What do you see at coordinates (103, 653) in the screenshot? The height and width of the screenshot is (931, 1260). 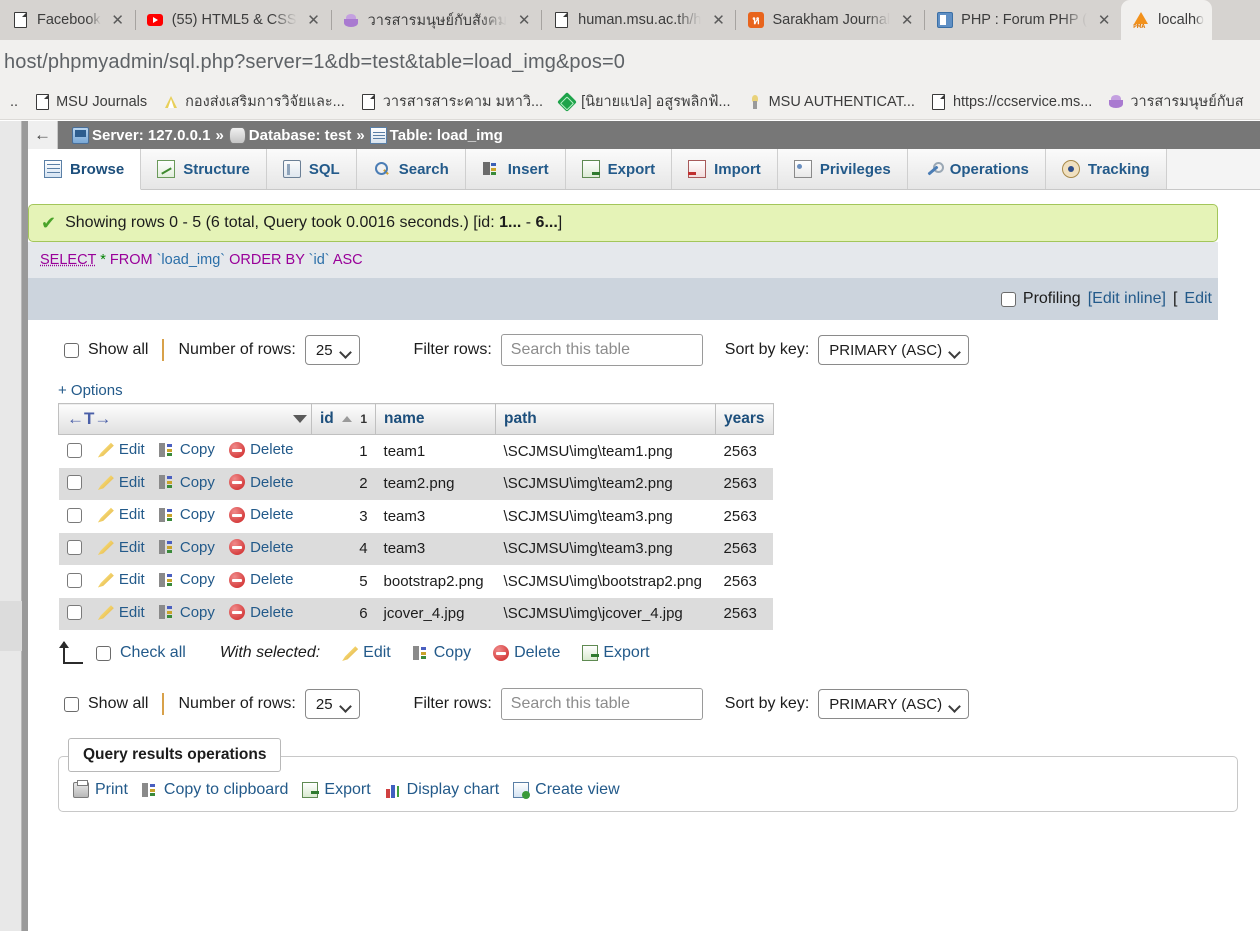 I see `check-all-checkbox` at bounding box center [103, 653].